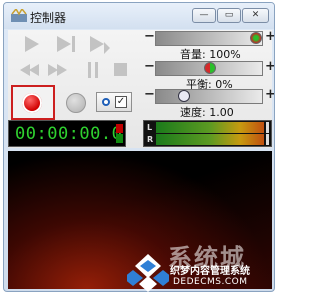 The width and height of the screenshot is (320, 294). What do you see at coordinates (184, 96) in the screenshot?
I see `speed-knob` at bounding box center [184, 96].